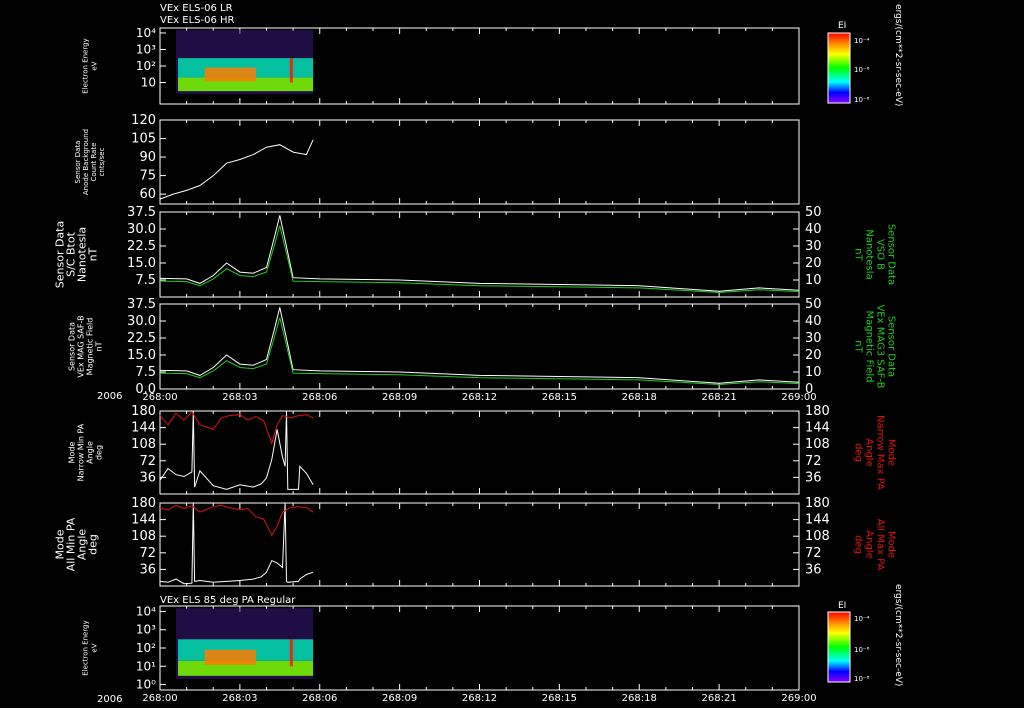 This screenshot has height=708, width=1024. What do you see at coordinates (143, 411) in the screenshot?
I see `panel-5-ytick-label-5: 180` at bounding box center [143, 411].